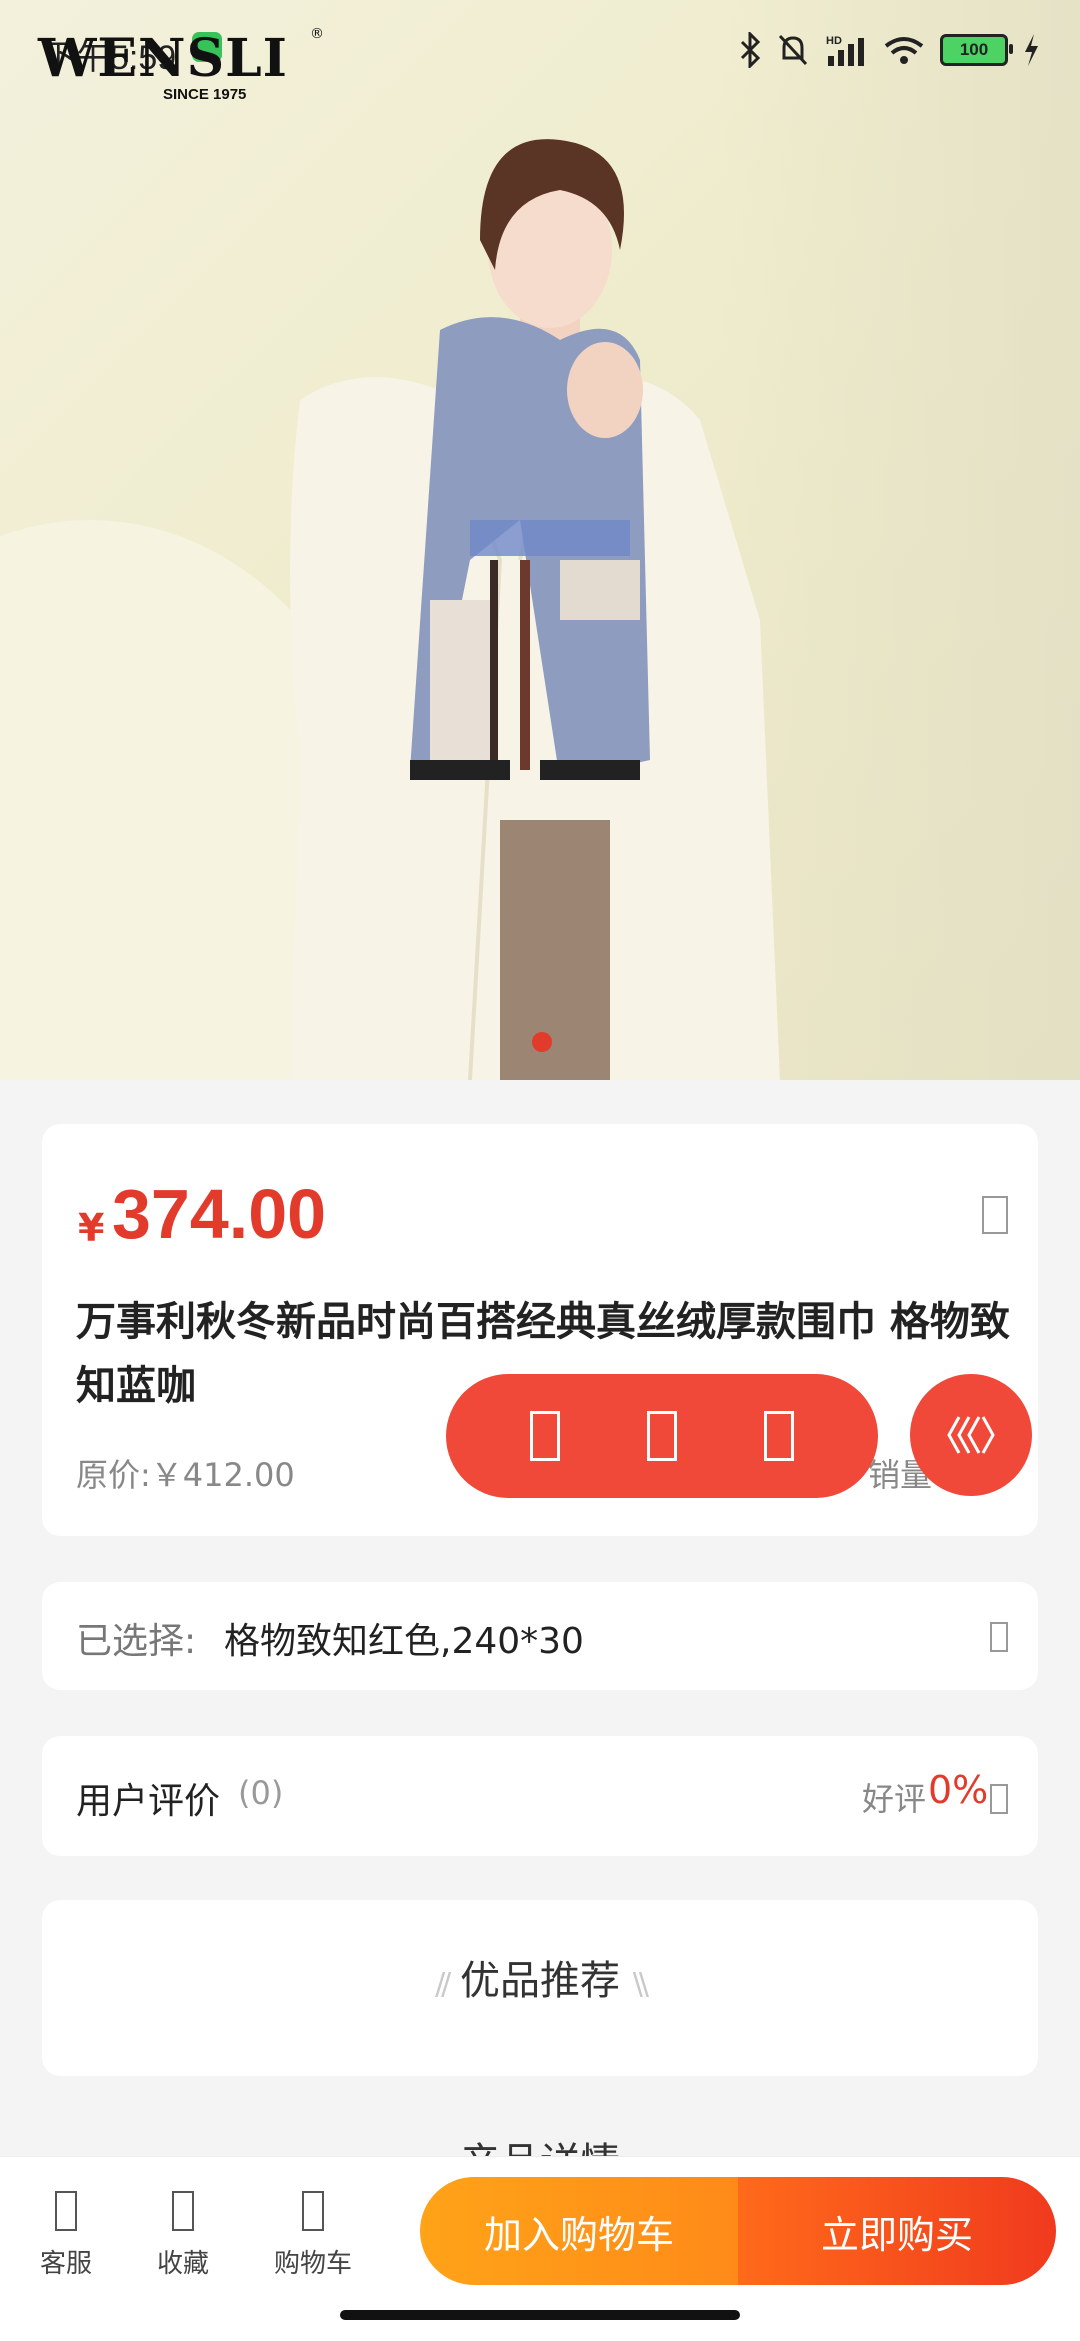 Image resolution: width=1080 pixels, height=2341 pixels. Describe the element at coordinates (540, 1796) in the screenshot. I see `reviews-row: 用户评价 (0) 好评 0%` at that location.